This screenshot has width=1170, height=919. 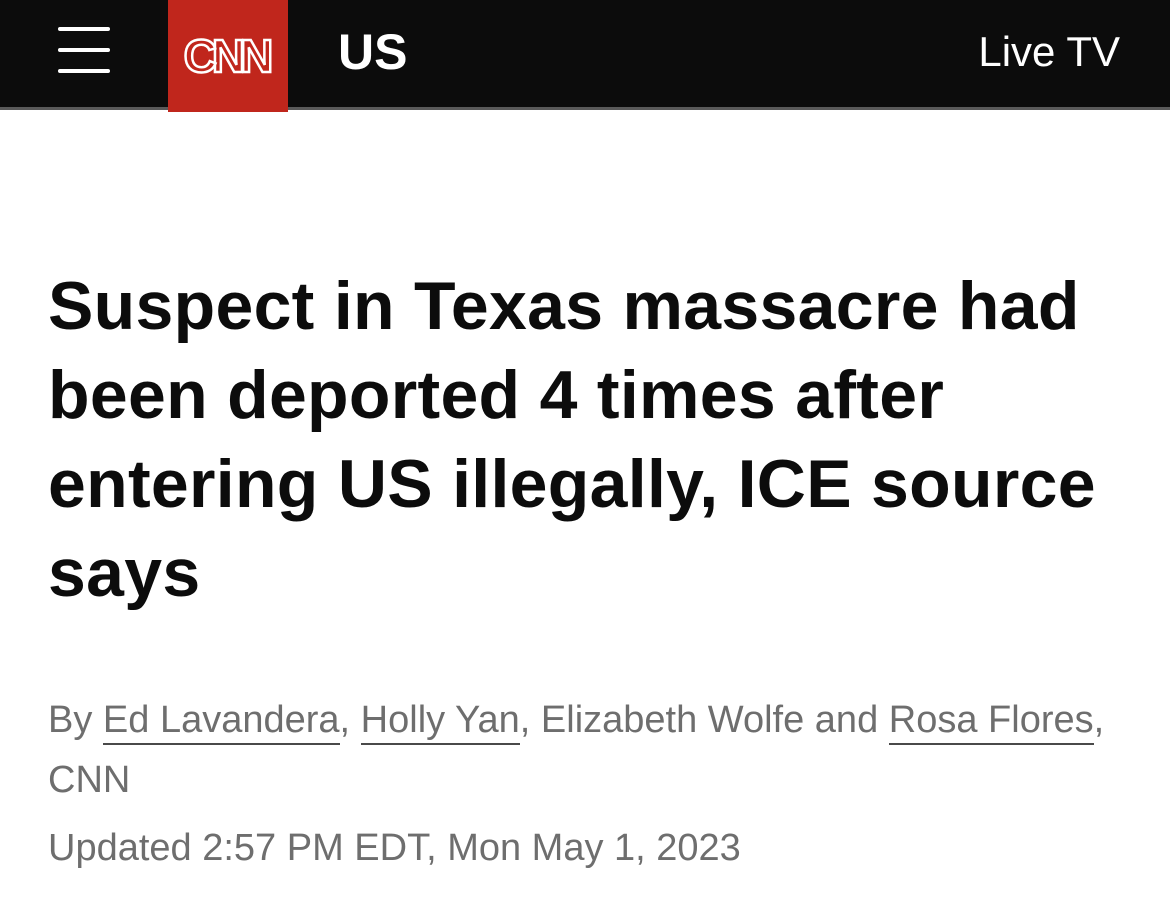 I want to click on cnn-logo: CNN, so click(x=228, y=56).